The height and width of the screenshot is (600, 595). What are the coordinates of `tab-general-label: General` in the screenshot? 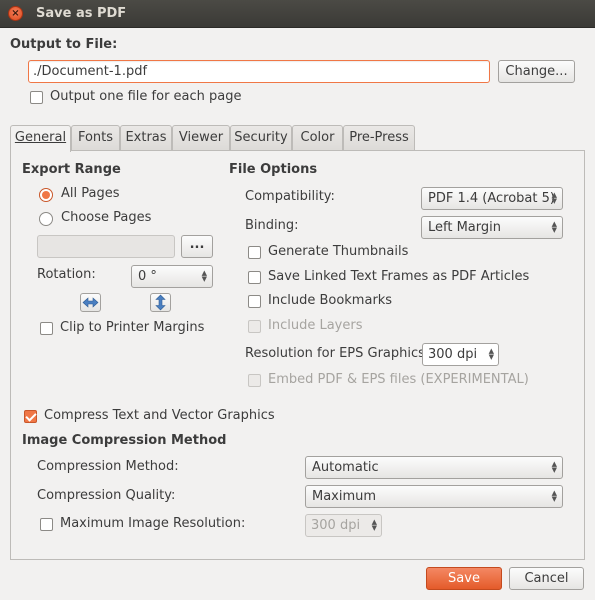 It's located at (40, 137).